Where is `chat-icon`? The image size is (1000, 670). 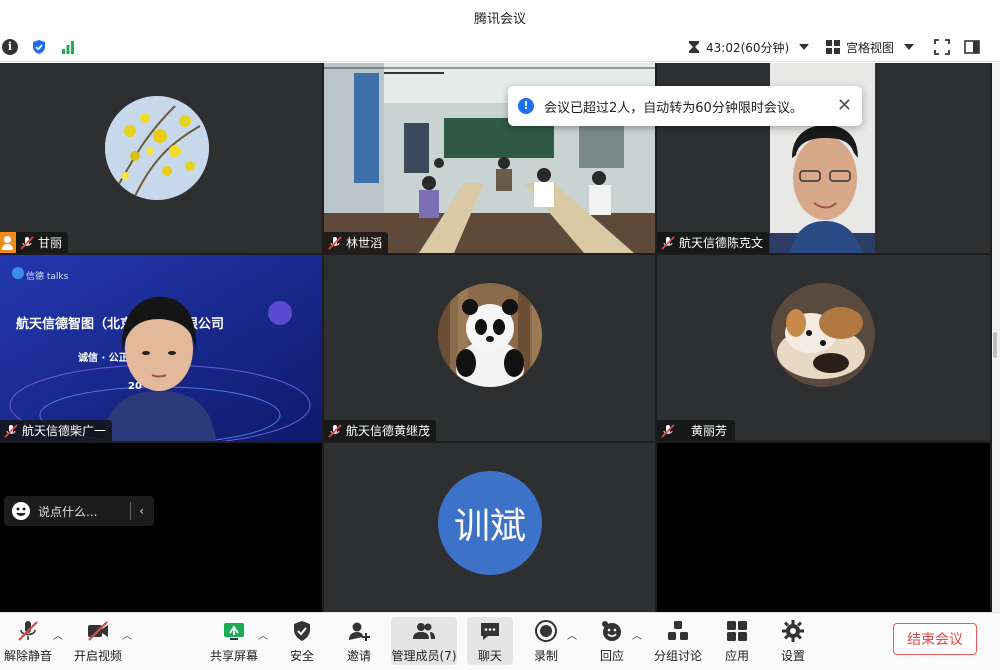 chat-icon is located at coordinates (490, 631).